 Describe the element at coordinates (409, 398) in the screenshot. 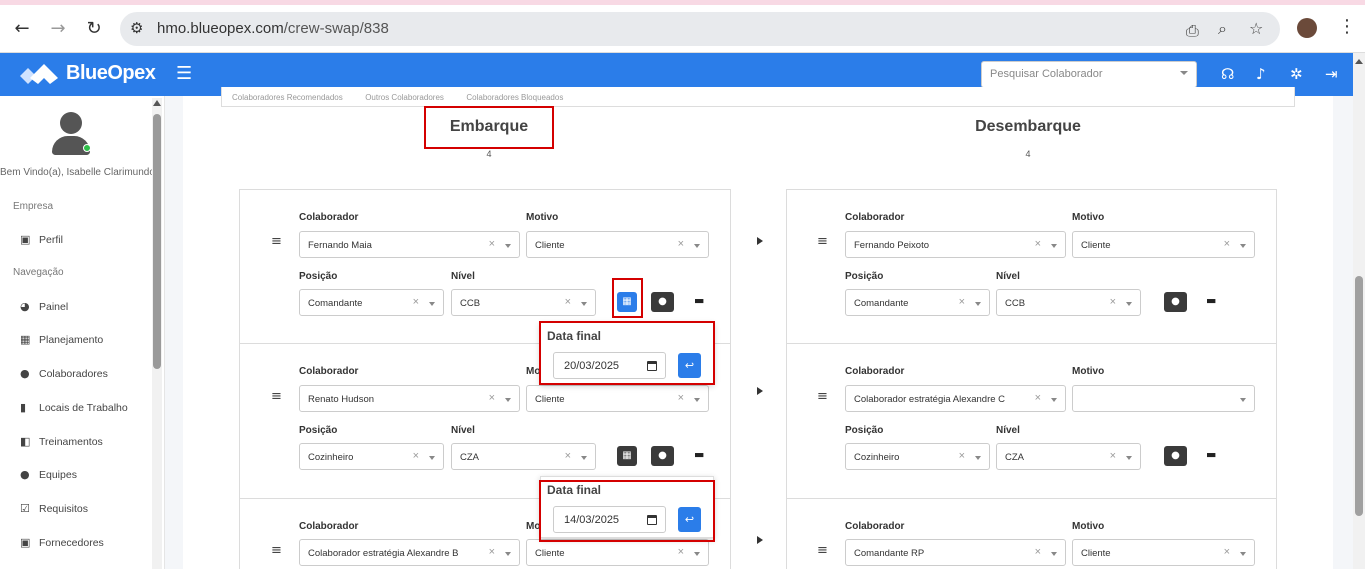

I see `colaborador-select: Renato Hudson ×` at that location.